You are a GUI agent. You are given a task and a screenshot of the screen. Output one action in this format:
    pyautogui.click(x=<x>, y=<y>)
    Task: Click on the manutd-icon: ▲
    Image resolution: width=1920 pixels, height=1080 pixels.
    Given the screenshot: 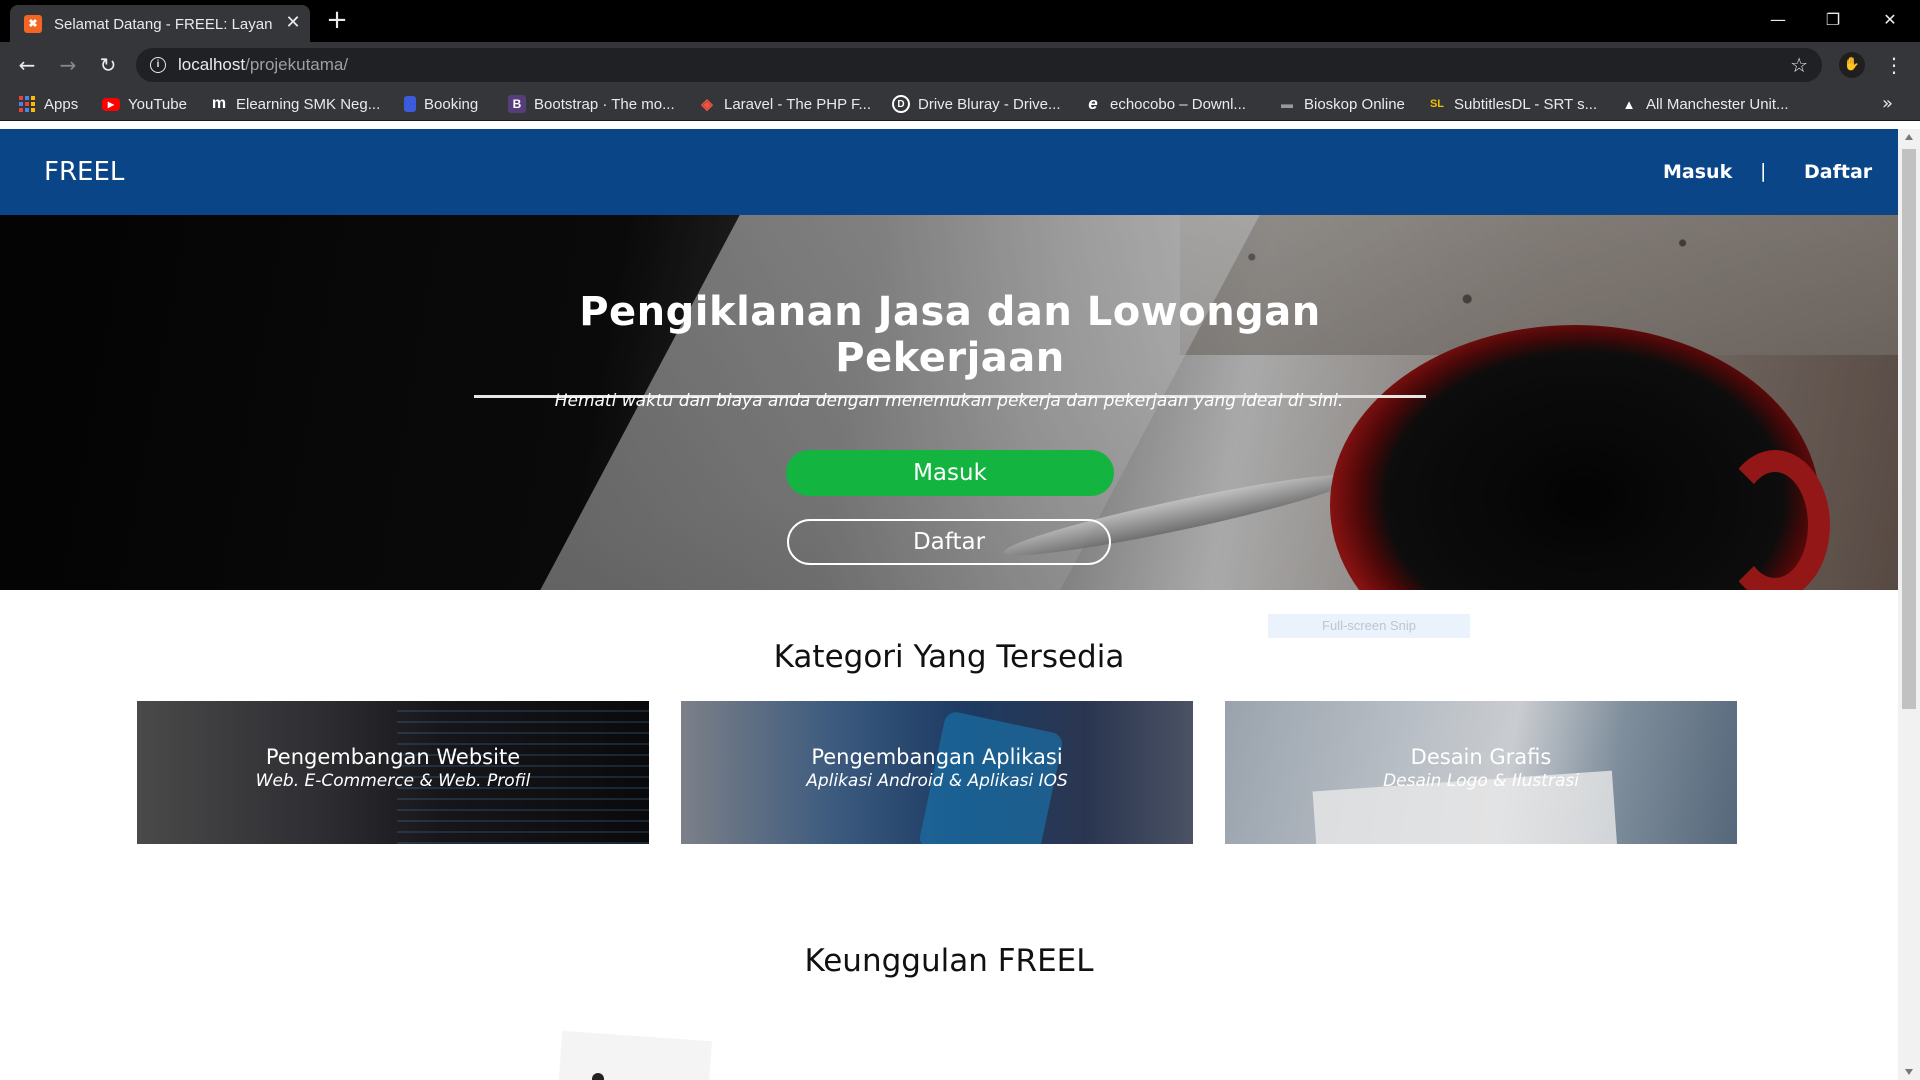 What is the action you would take?
    pyautogui.click(x=1629, y=104)
    